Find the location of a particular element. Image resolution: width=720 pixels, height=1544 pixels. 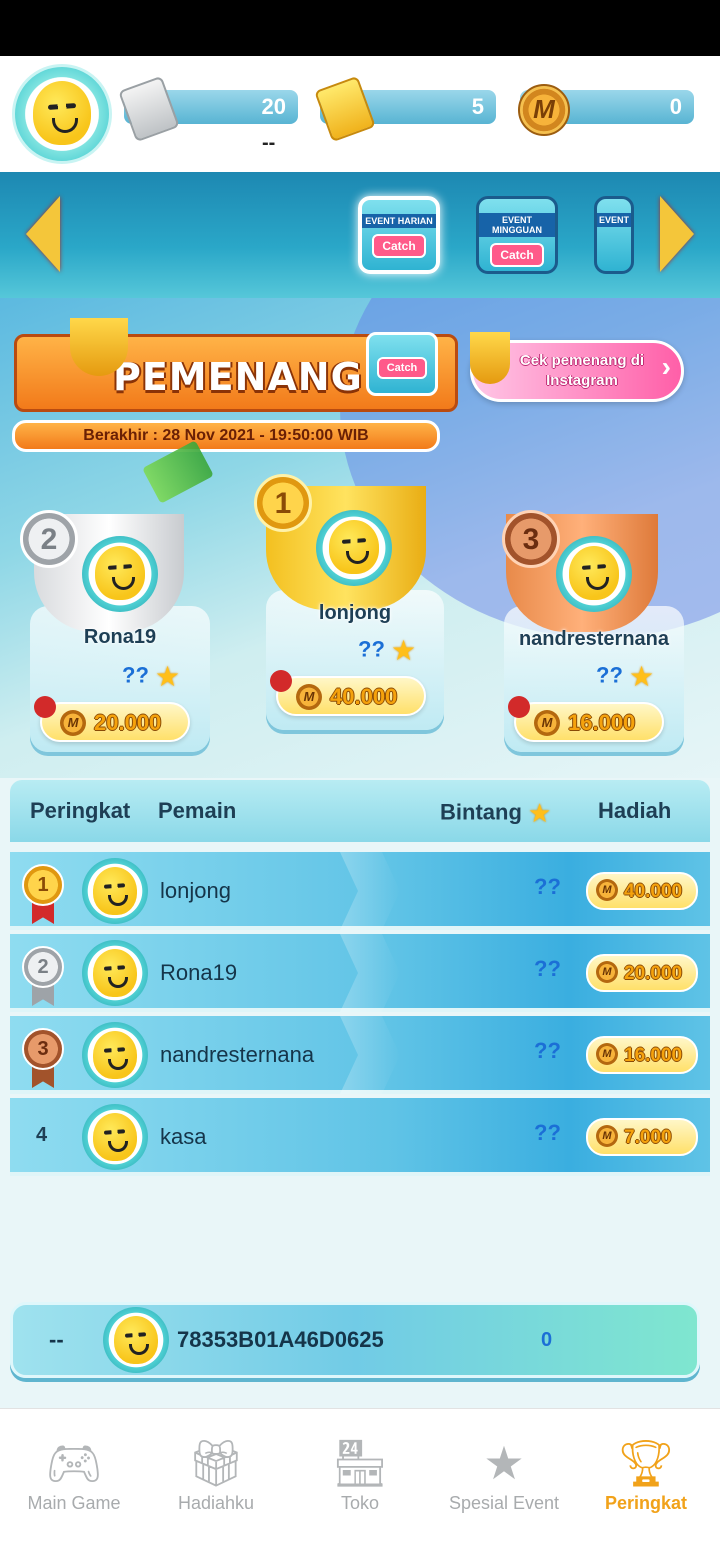

prize-value: 7.000 is located at coordinates (648, 1137).